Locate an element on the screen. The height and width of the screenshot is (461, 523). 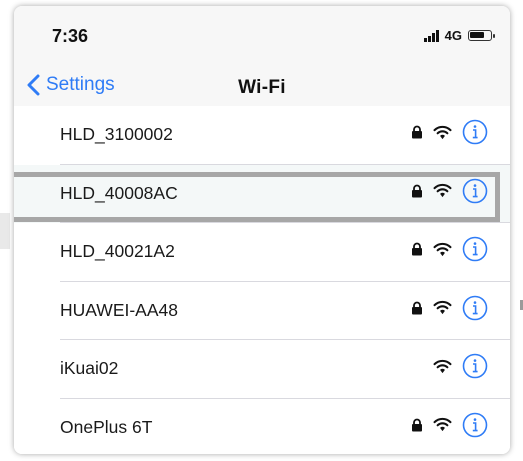
network-row: HLD_40021A2 is located at coordinates (262, 252).